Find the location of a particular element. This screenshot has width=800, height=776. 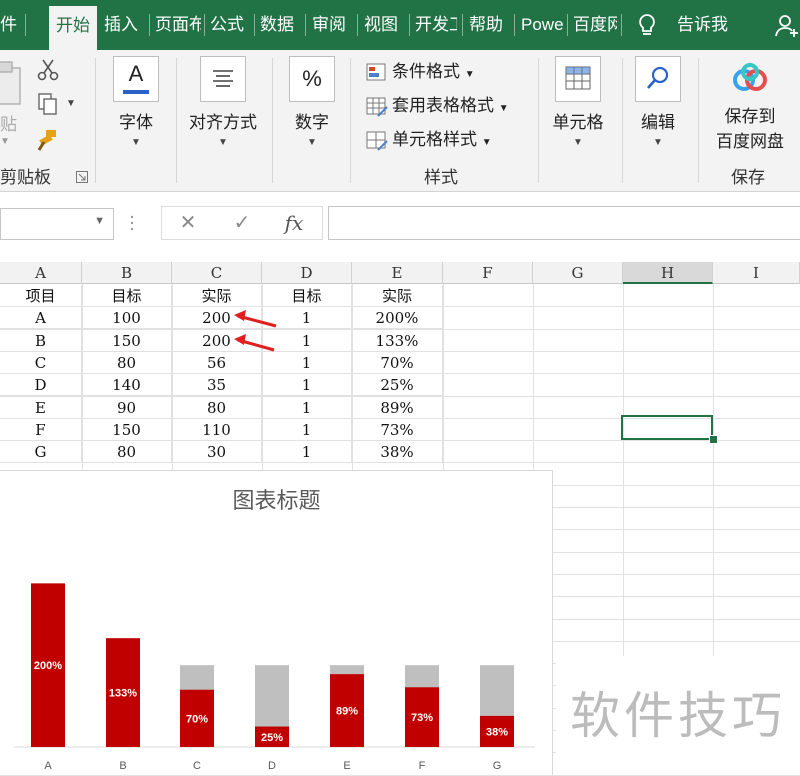

table-cell: 200% is located at coordinates (397, 318).